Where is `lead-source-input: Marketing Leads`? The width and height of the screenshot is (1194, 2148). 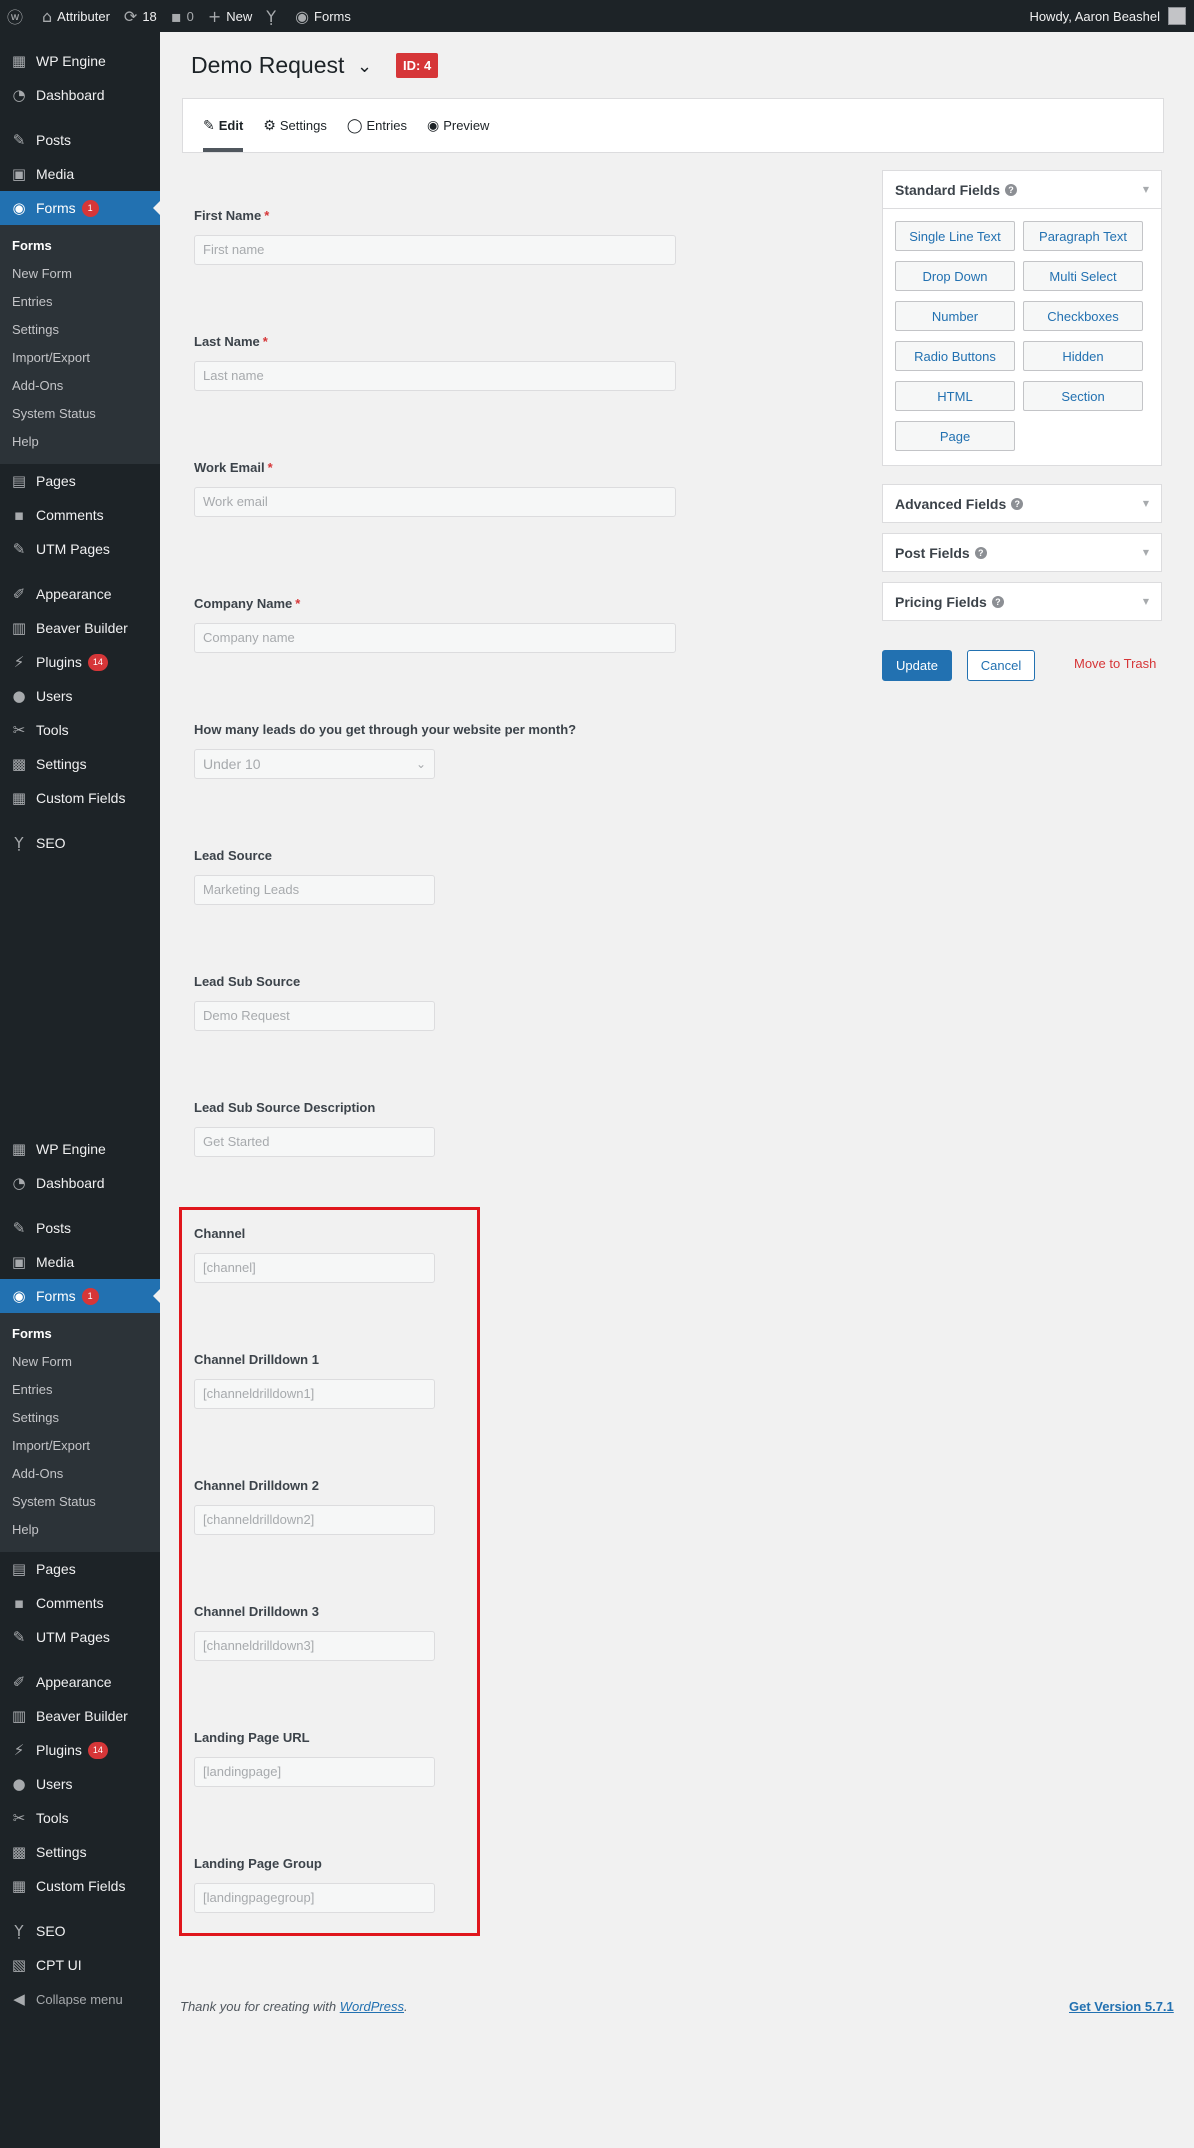 lead-source-input: Marketing Leads is located at coordinates (314, 890).